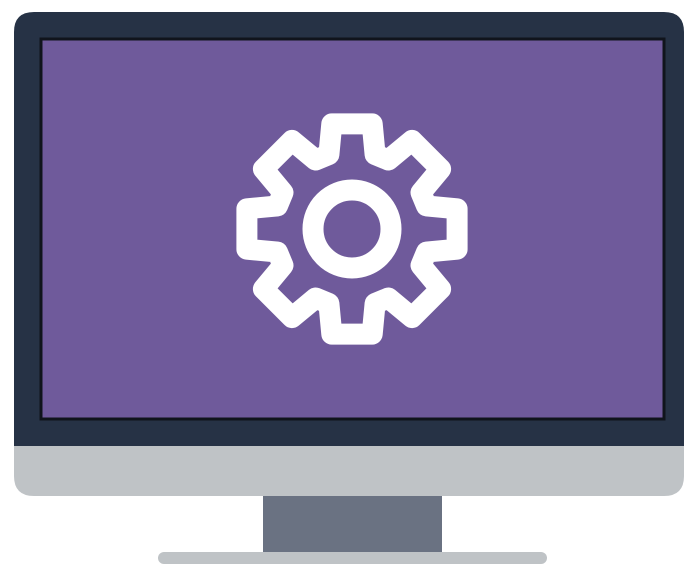 Image resolution: width=684 pixels, height=567 pixels. Describe the element at coordinates (349, 471) in the screenshot. I see `monitor-chin` at that location.